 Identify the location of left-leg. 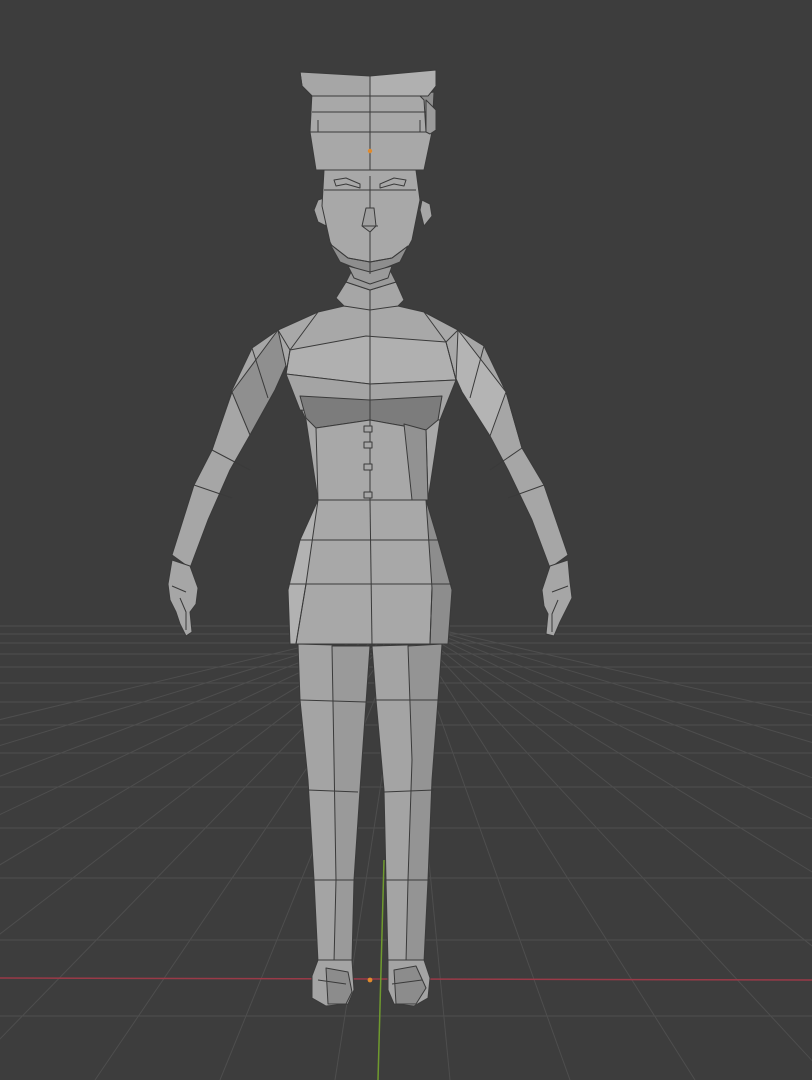
(334, 825).